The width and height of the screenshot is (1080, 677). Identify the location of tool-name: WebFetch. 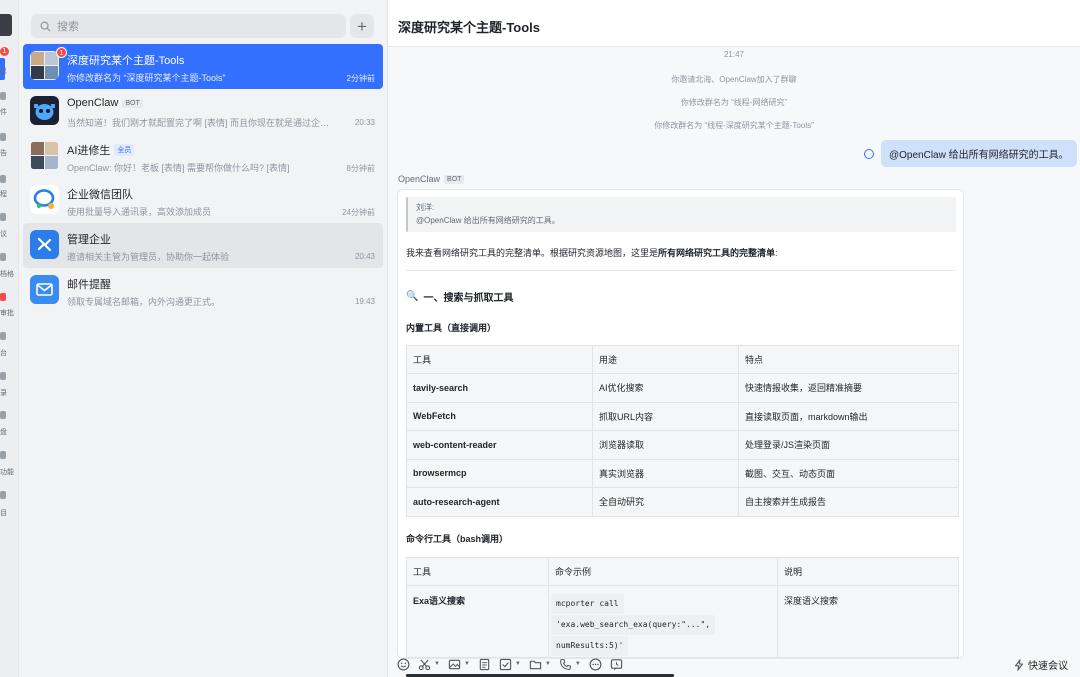
(499, 416).